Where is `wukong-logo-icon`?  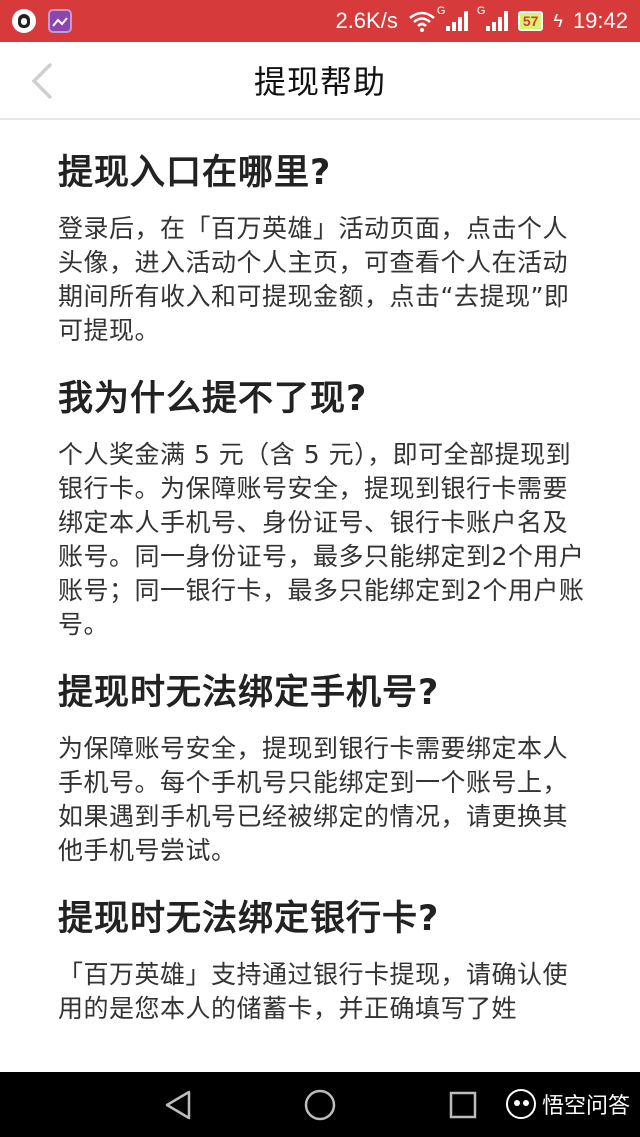 wukong-logo-icon is located at coordinates (520, 1104).